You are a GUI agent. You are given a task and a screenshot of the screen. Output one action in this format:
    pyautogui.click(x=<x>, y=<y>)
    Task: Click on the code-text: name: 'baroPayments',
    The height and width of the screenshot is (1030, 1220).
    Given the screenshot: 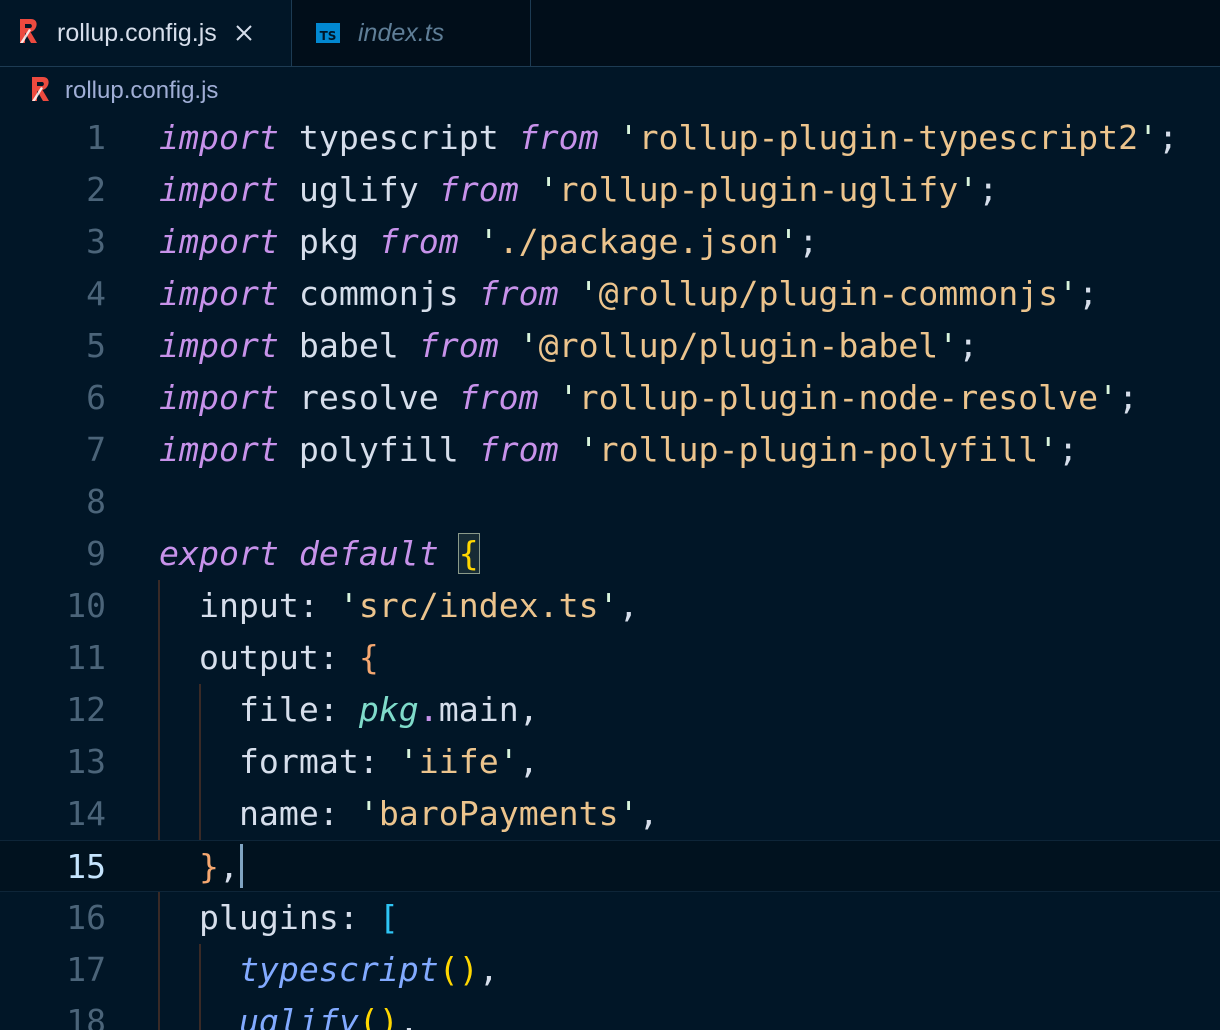 What is the action you would take?
    pyautogui.click(x=448, y=813)
    